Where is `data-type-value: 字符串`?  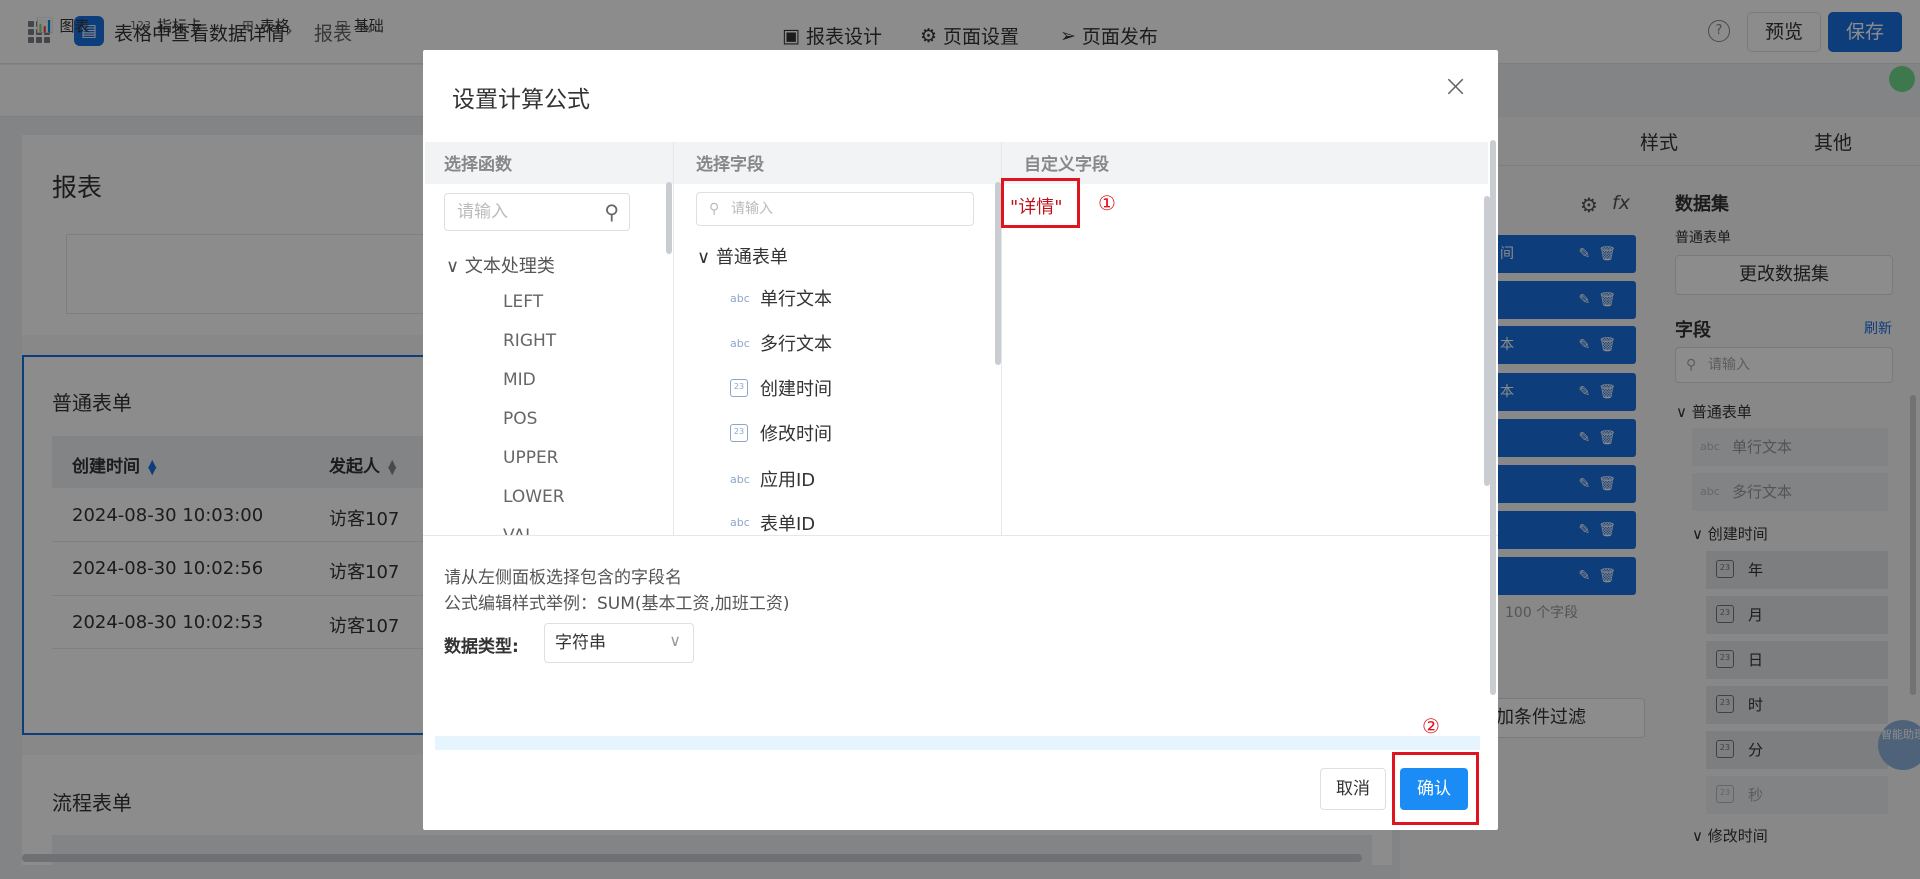
data-type-value: 字符串 is located at coordinates (580, 643).